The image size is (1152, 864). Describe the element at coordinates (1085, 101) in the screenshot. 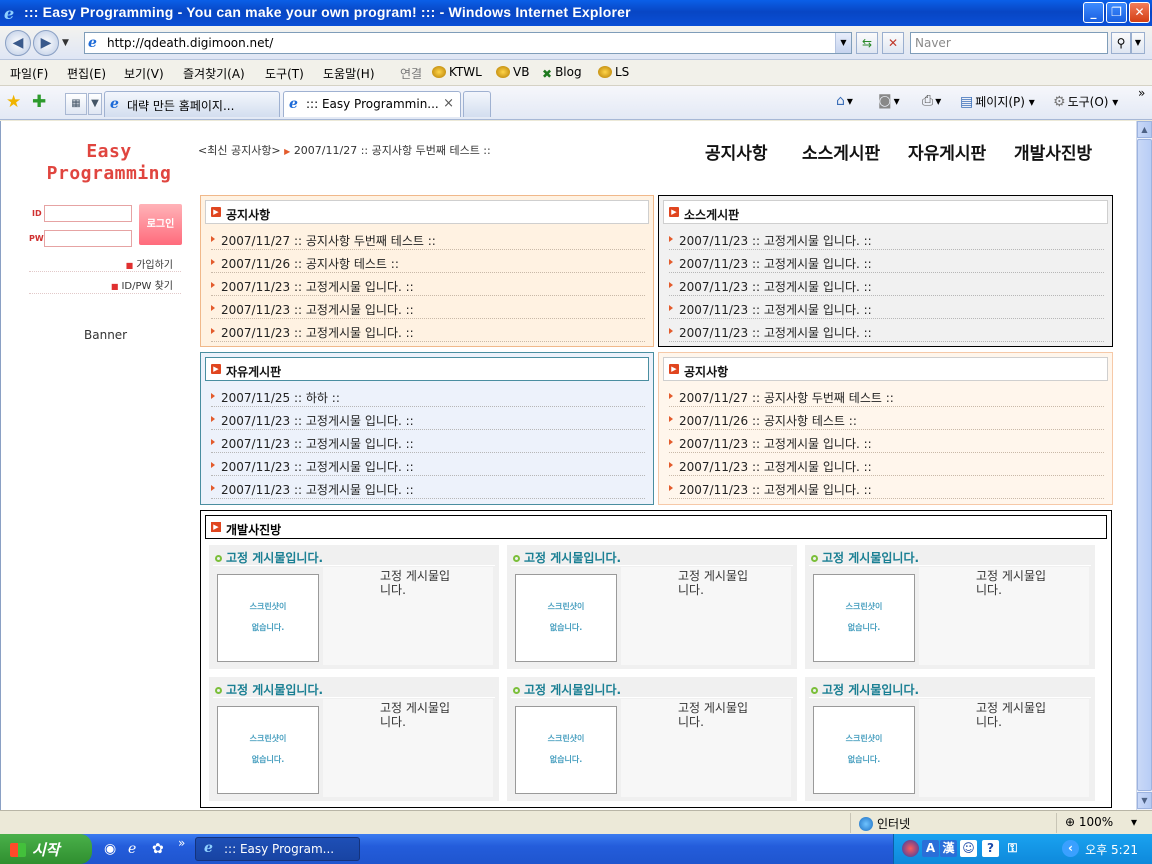

I see `tools-menu: ⚙ 도구(O) ▾` at that location.